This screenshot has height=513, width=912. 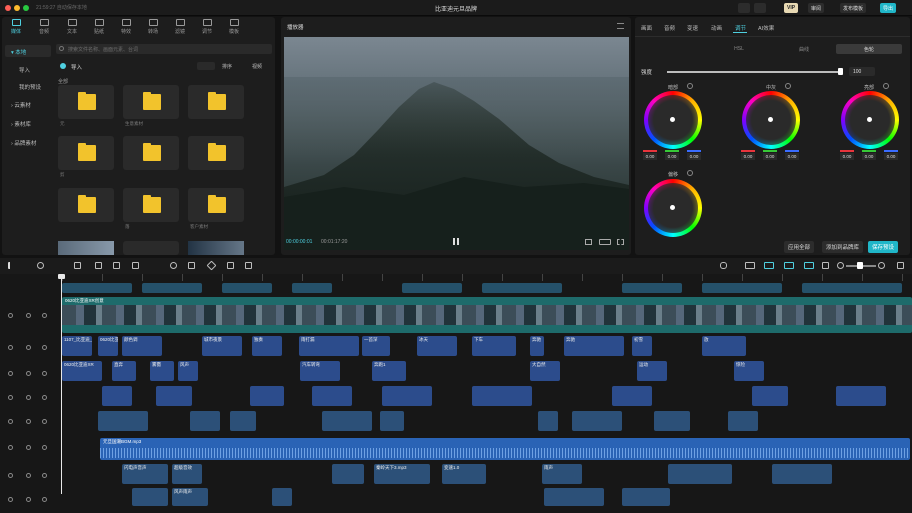 I want to click on link-icon, so click(x=750, y=265).